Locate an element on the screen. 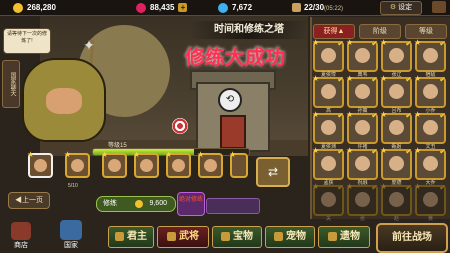 The image size is (450, 253). settings-label: 设定 is located at coordinates (405, 7).